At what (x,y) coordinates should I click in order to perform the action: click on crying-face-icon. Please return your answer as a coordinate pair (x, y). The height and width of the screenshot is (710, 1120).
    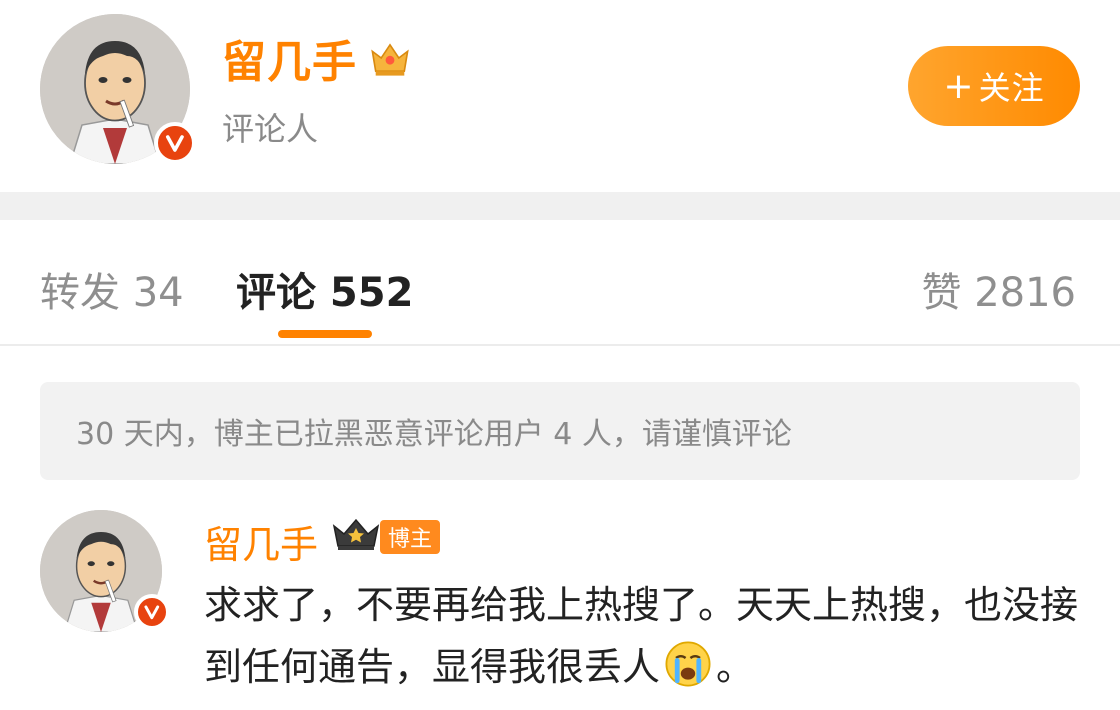
    Looking at the image, I should click on (688, 664).